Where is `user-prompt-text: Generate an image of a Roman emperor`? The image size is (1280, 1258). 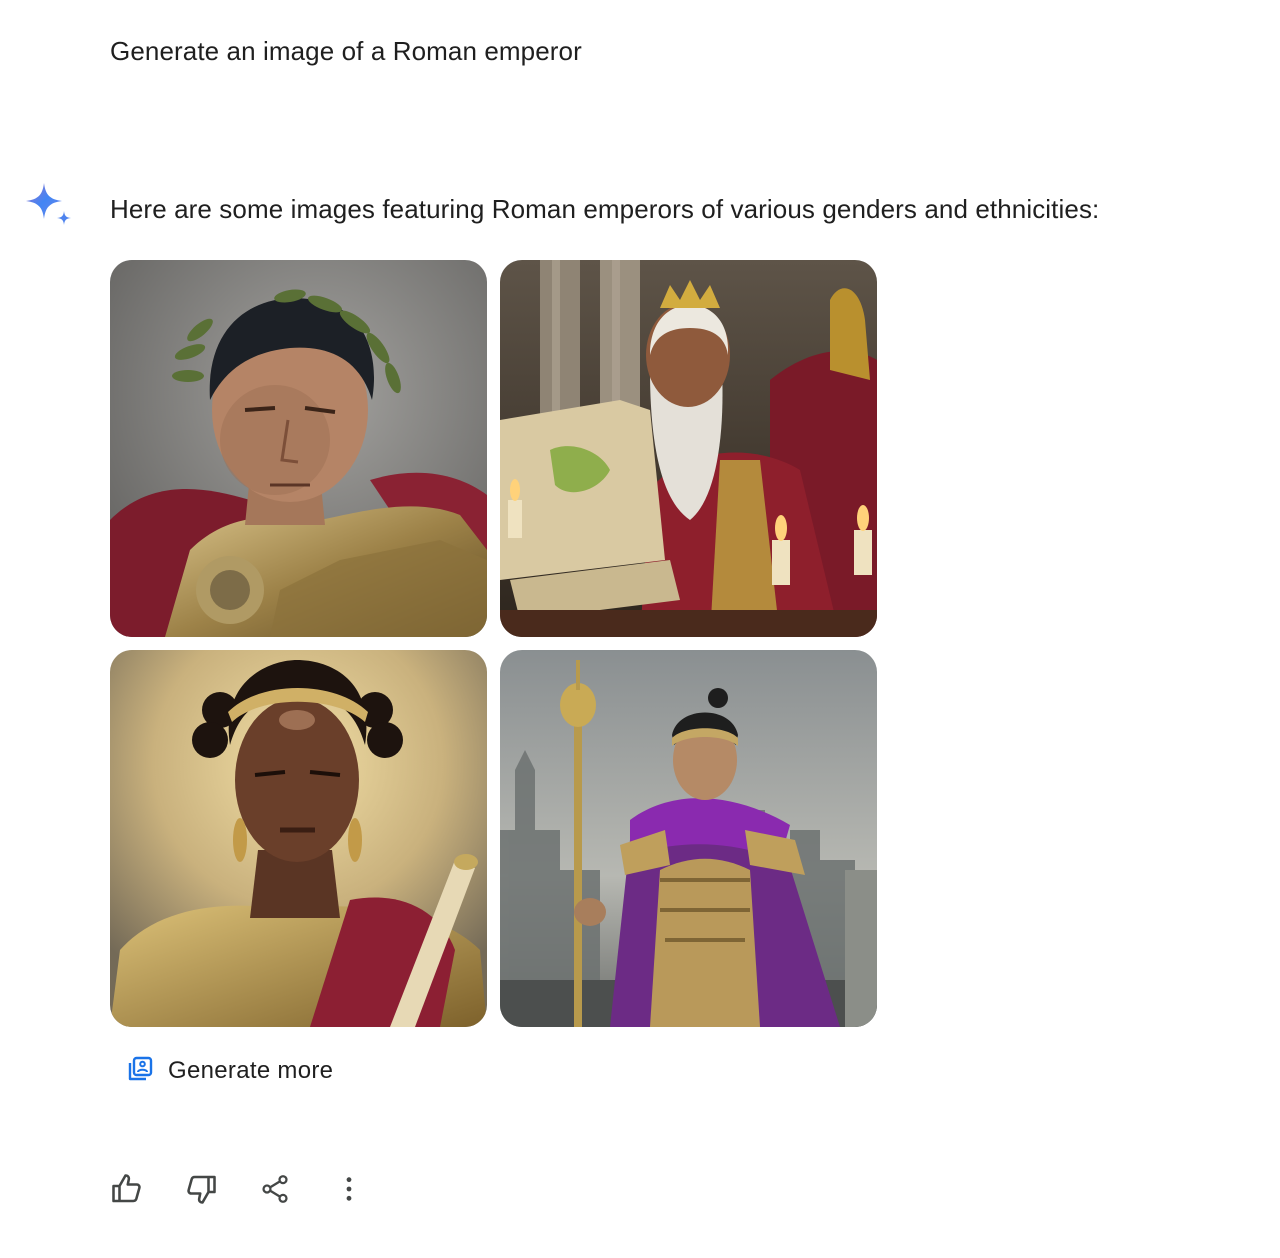 user-prompt-text: Generate an image of a Roman emperor is located at coordinates (346, 51).